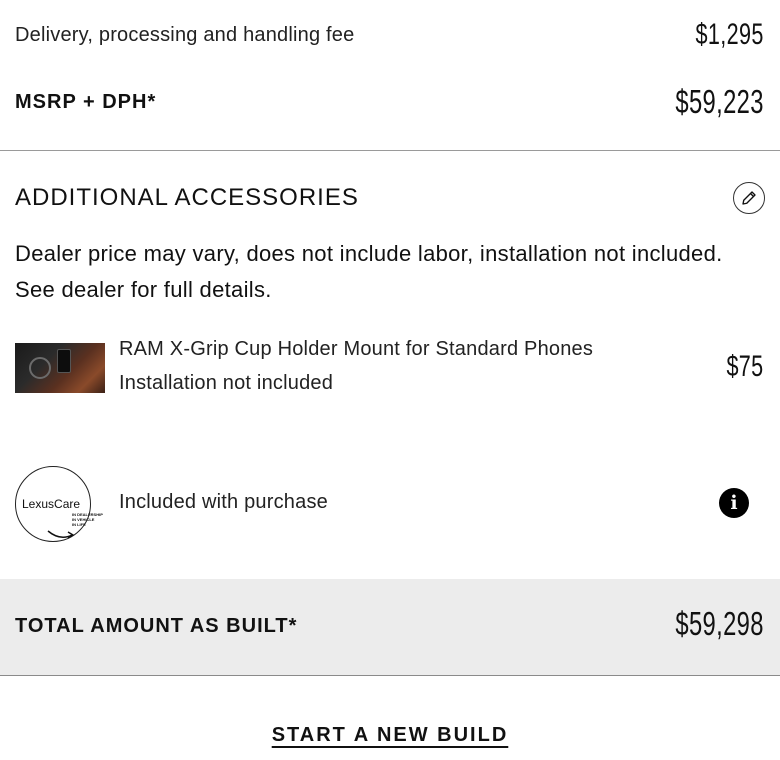 Image resolution: width=780 pixels, height=760 pixels. Describe the element at coordinates (61, 534) in the screenshot. I see `arrow-icon` at that location.